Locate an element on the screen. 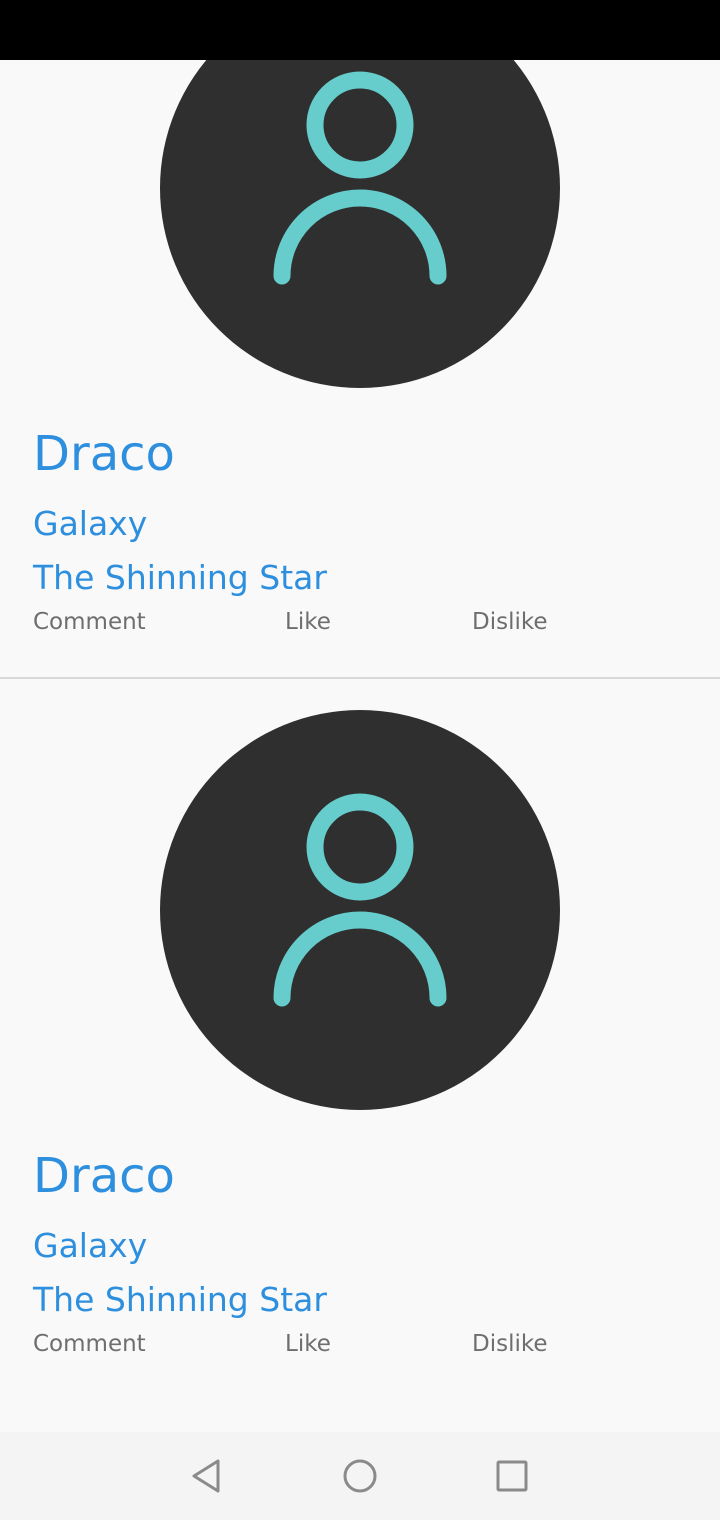 The width and height of the screenshot is (720, 1520). home-button is located at coordinates (360, 1476).